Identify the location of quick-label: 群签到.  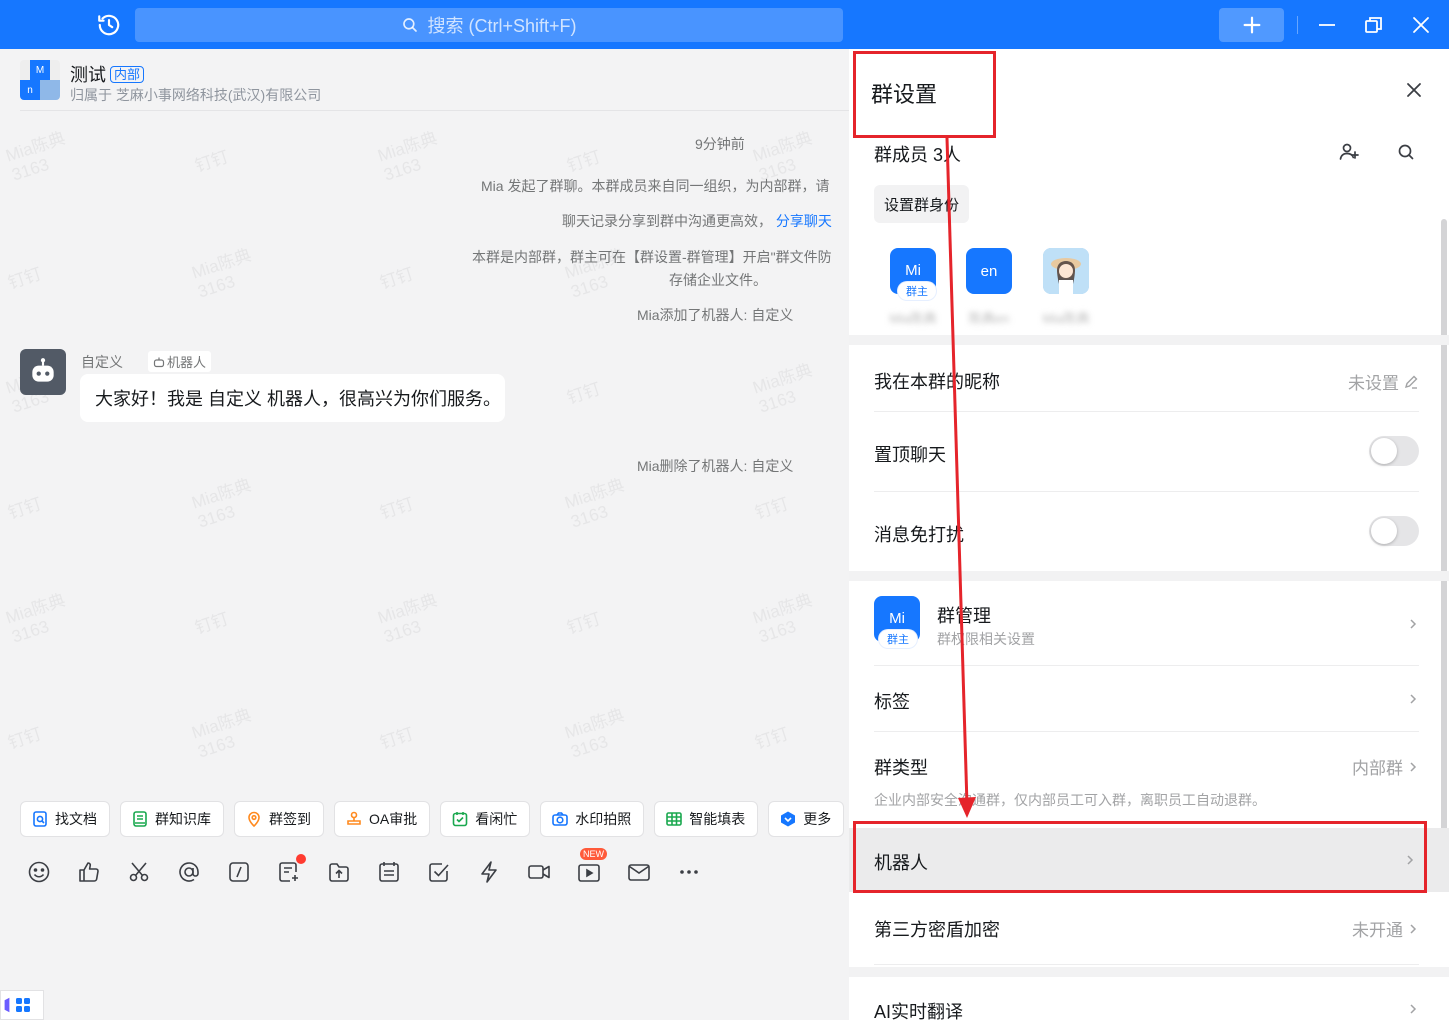
(290, 819).